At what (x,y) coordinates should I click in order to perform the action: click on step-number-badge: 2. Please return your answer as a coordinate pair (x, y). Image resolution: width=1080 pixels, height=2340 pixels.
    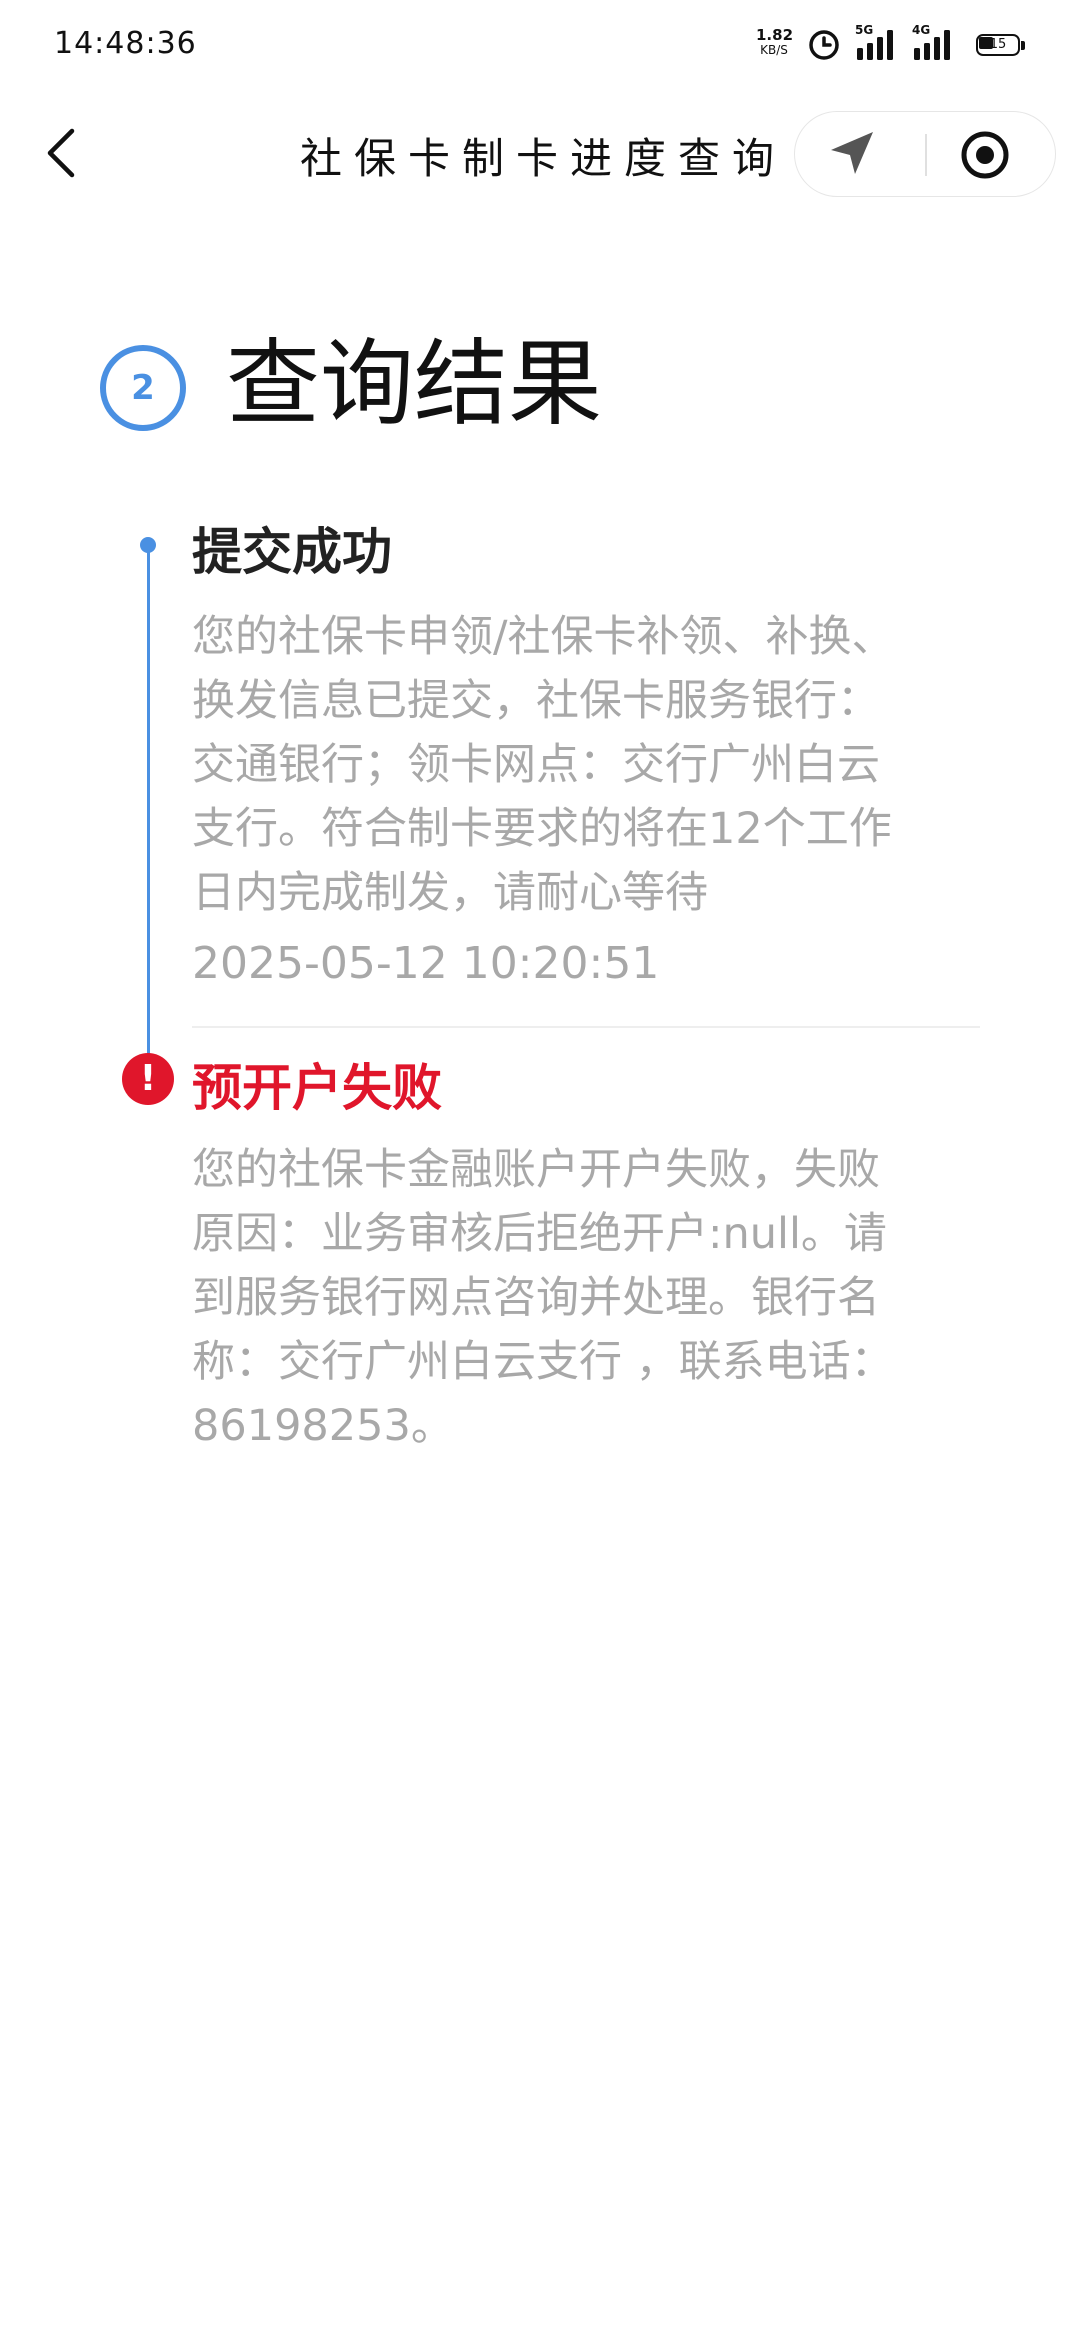
    Looking at the image, I should click on (143, 388).